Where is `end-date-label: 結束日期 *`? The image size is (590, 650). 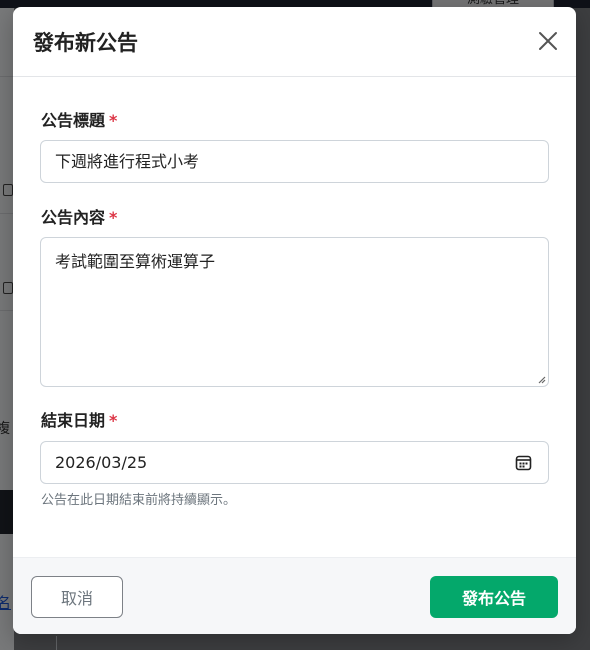 end-date-label: 結束日期 * is located at coordinates (79, 419).